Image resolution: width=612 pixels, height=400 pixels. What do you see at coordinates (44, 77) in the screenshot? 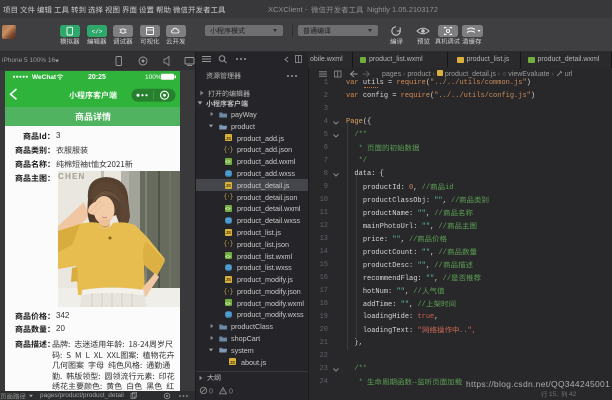
I see `svg-text: WeChat` at bounding box center [44, 77].